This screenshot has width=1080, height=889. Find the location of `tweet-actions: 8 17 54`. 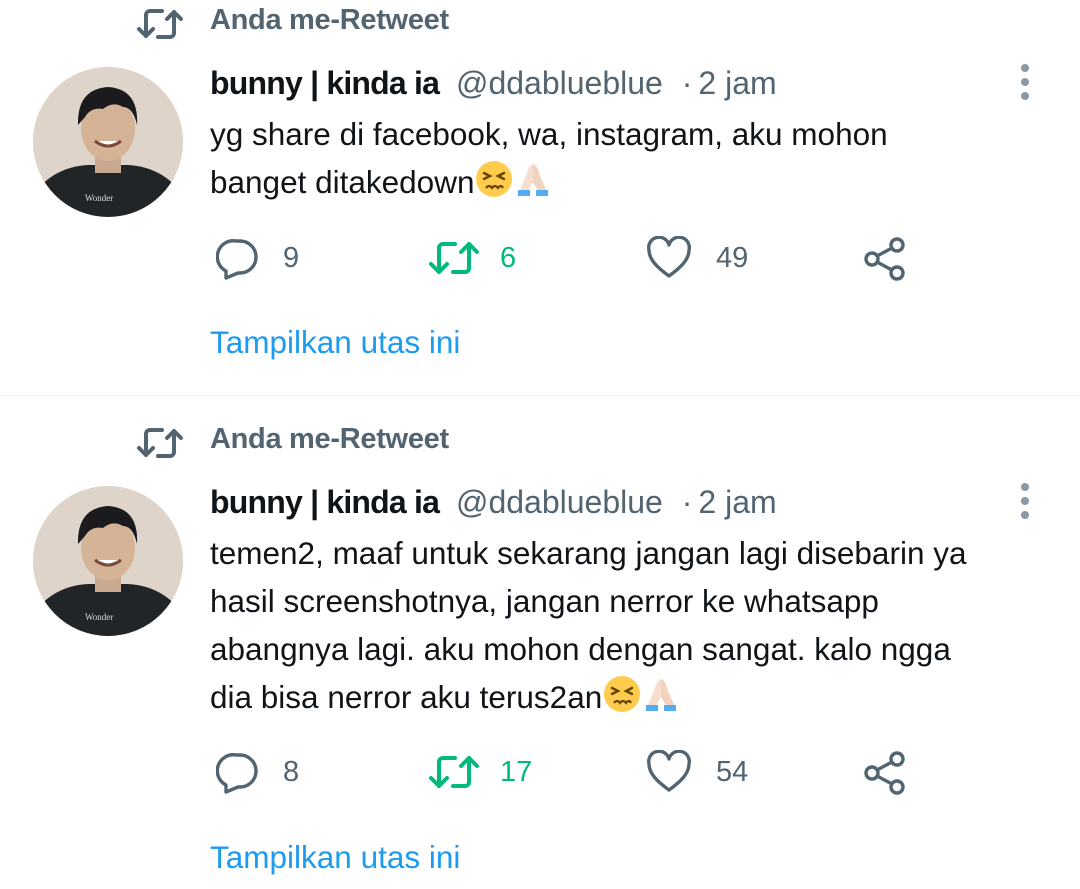

tweet-actions: 8 17 54 is located at coordinates (540, 772).